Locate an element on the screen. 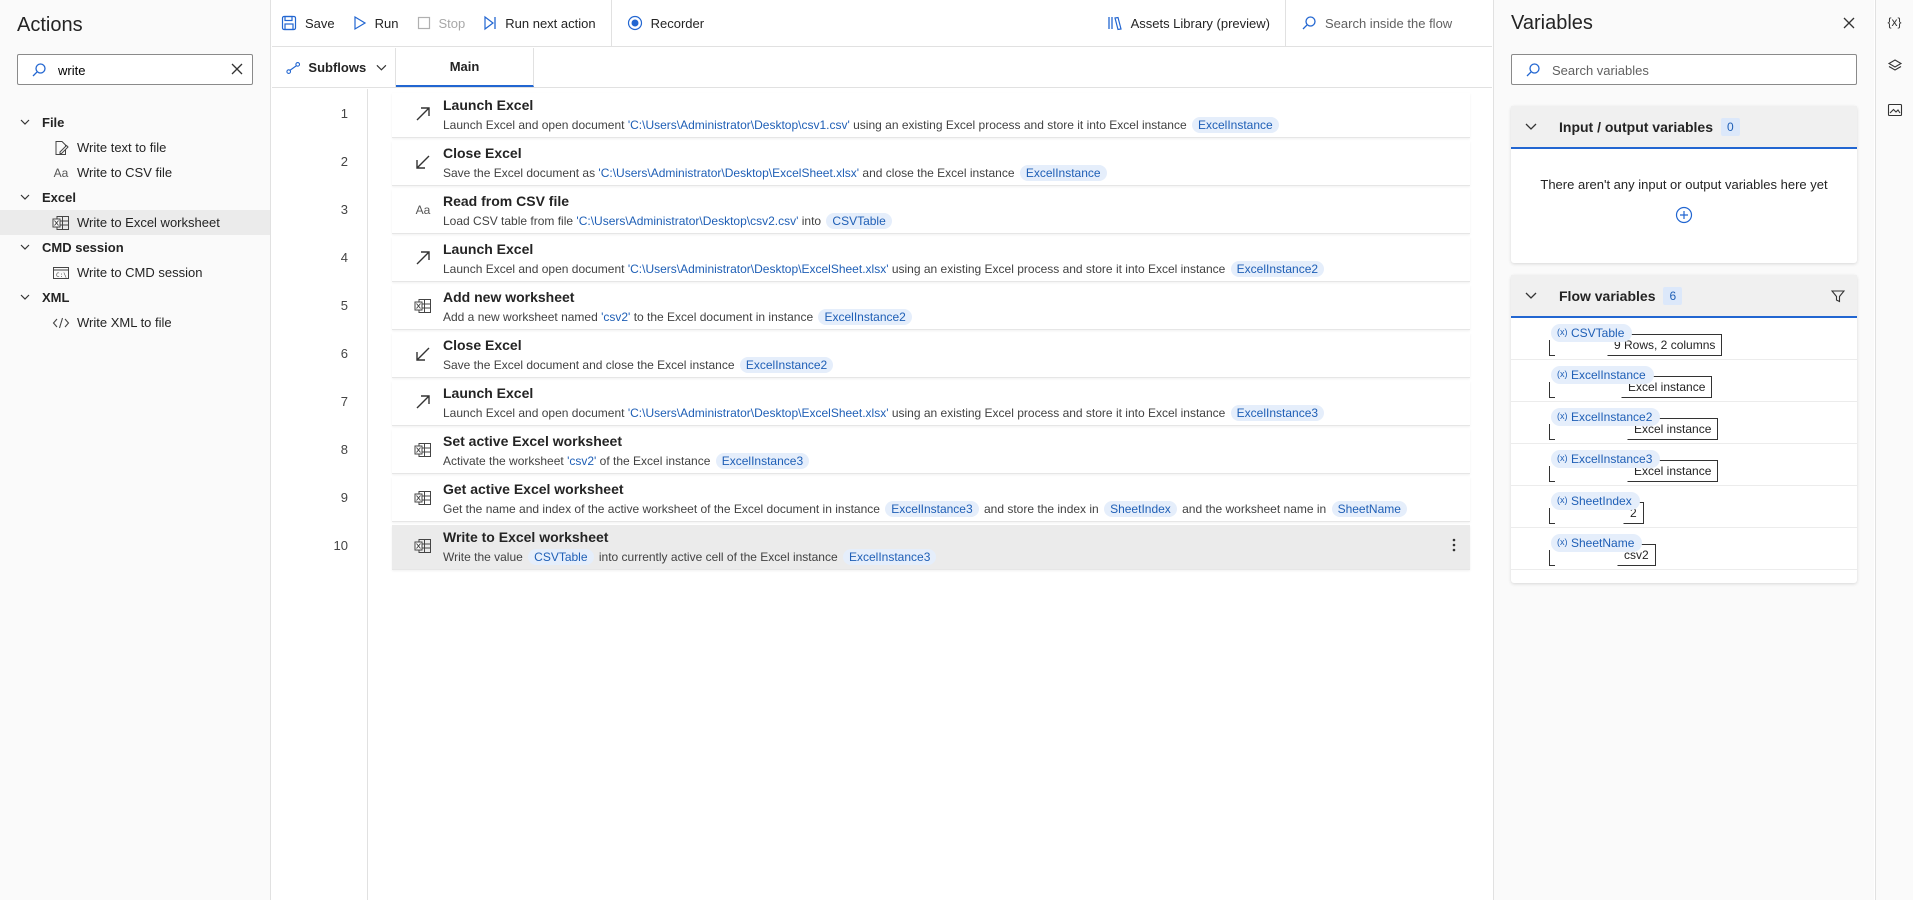 This screenshot has height=900, width=1913. flow-variable-row: Excel instance (x) ExcelInstance2 is located at coordinates (1684, 423).